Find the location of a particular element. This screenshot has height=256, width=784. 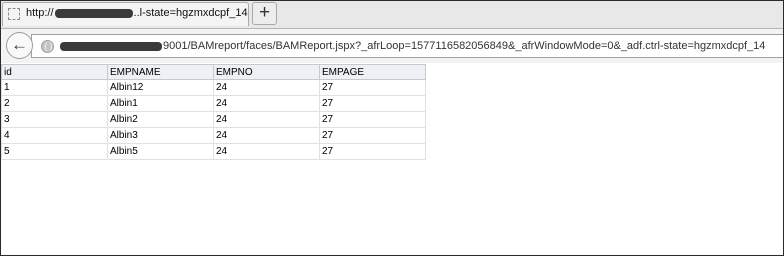

cell-id: 4 is located at coordinates (54, 135).